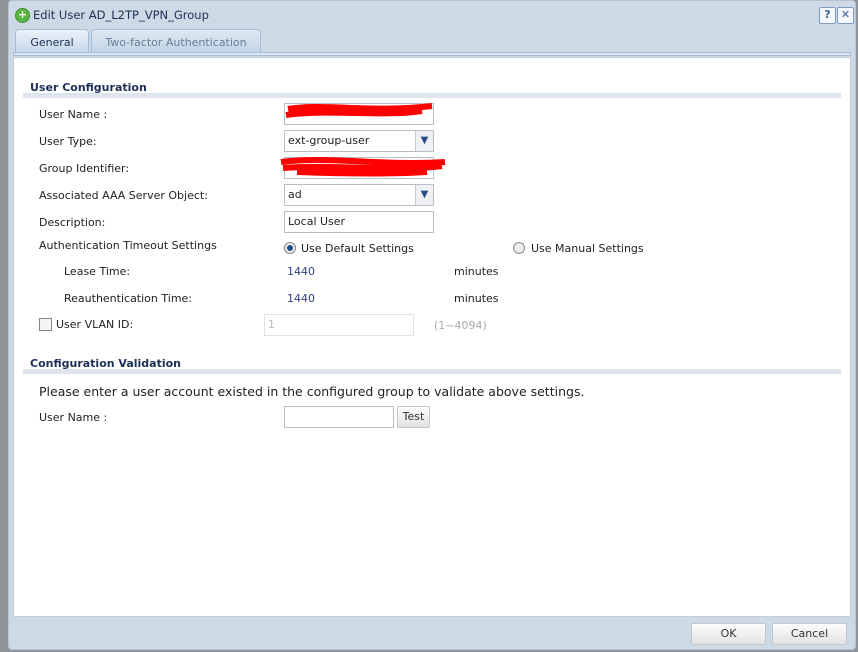 This screenshot has width=858, height=652. What do you see at coordinates (519, 248) in the screenshot?
I see `use-manual-radio` at bounding box center [519, 248].